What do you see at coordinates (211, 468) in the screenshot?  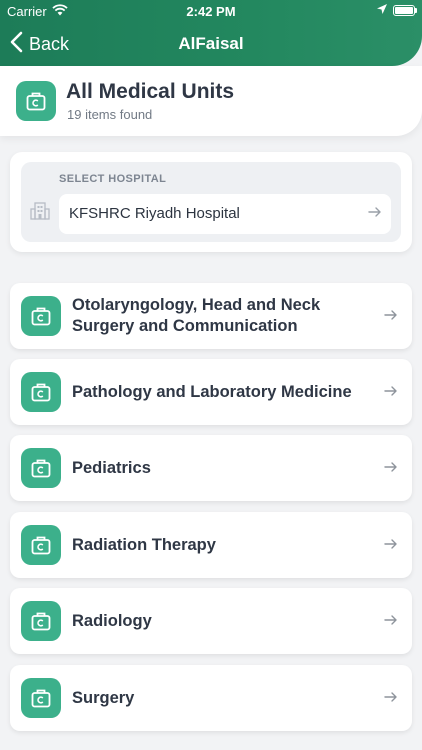 I see `list-item: Pediatrics` at bounding box center [211, 468].